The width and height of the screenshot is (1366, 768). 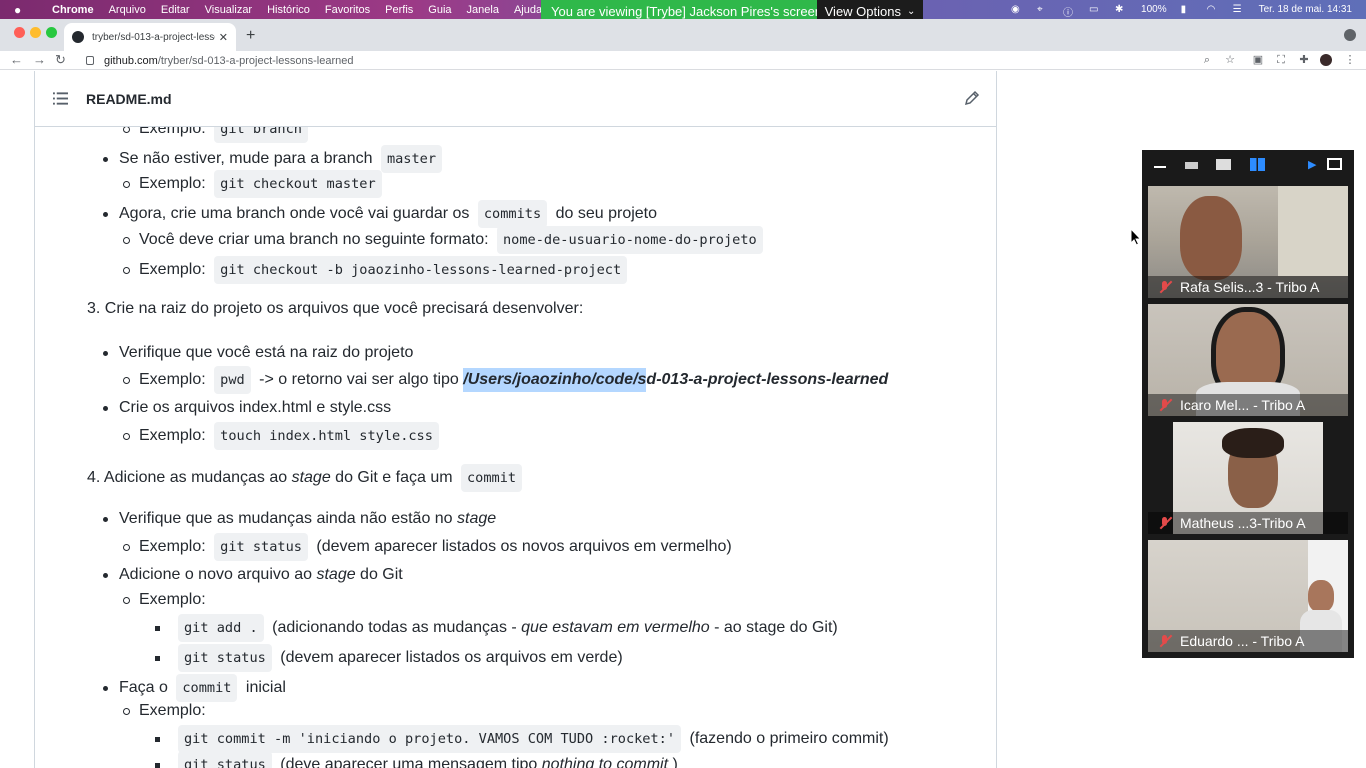 What do you see at coordinates (229, 10) in the screenshot?
I see `menu-item-visualizar: Visualizar` at bounding box center [229, 10].